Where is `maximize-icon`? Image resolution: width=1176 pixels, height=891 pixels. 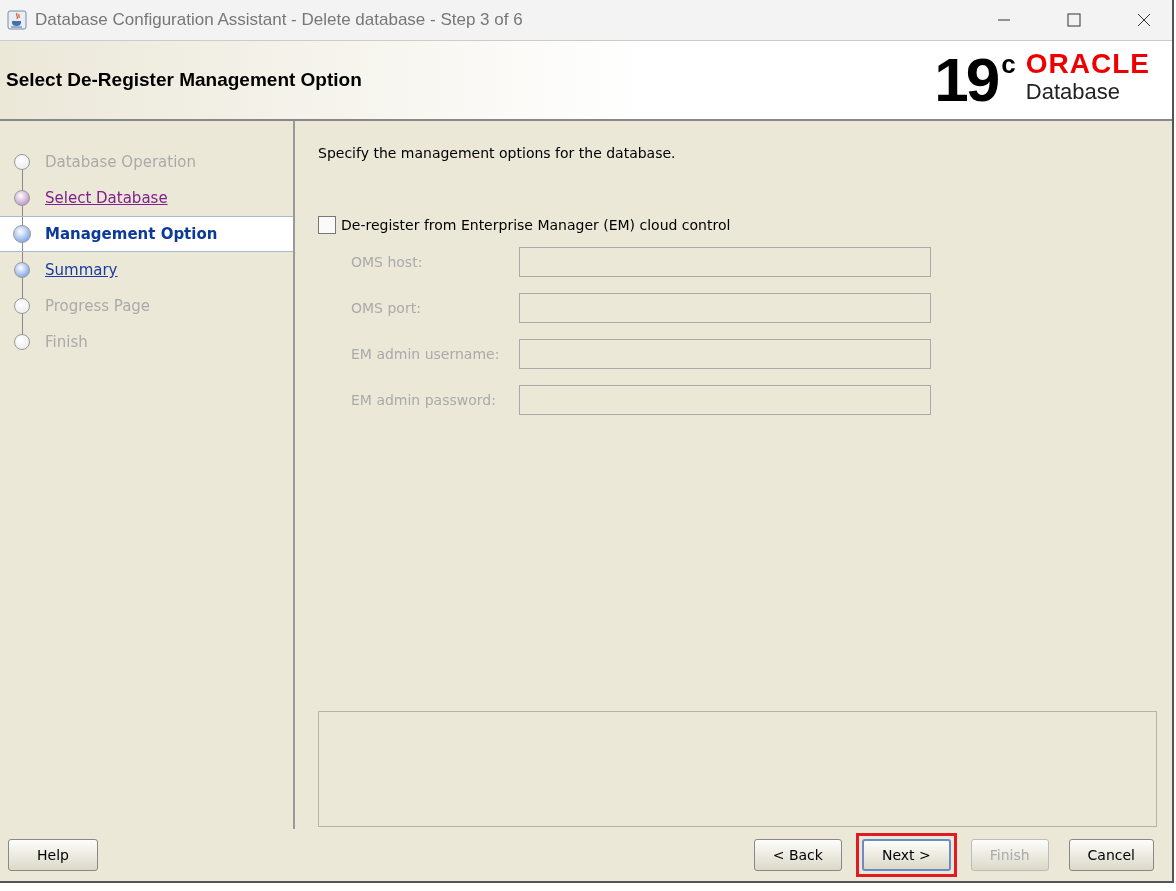
maximize-icon is located at coordinates (1074, 20).